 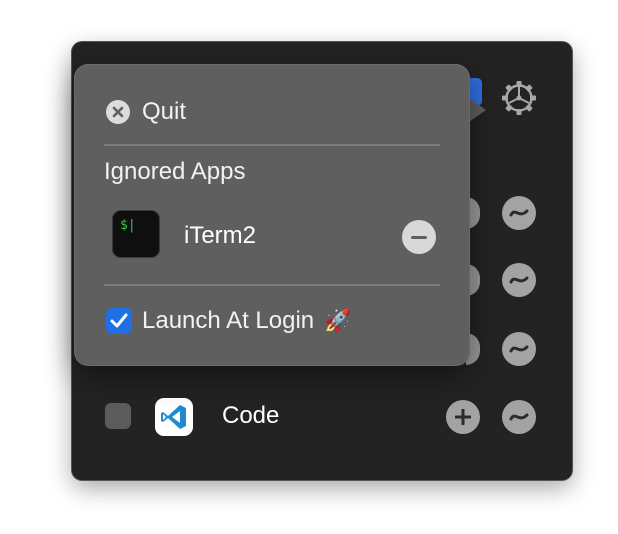 What do you see at coordinates (136, 234) in the screenshot?
I see `iterm2-icon: $|` at bounding box center [136, 234].